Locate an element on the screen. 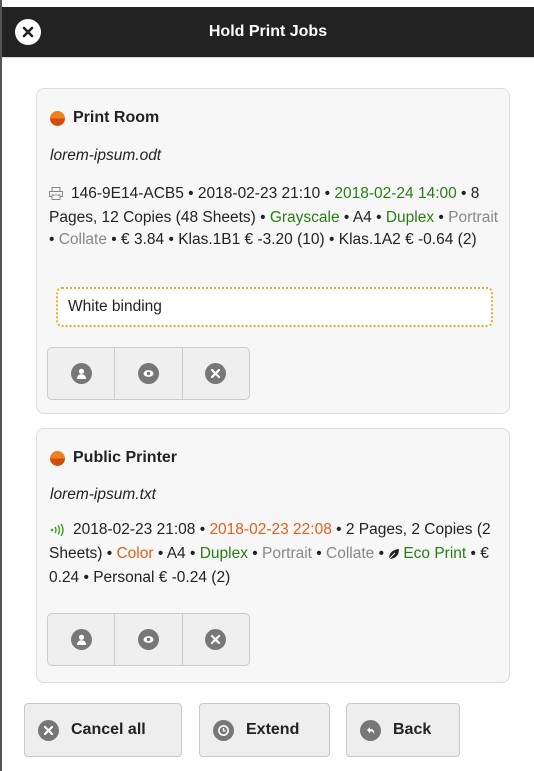 Image resolution: width=534 pixels, height=771 pixels. wireless-print-icon is located at coordinates (57, 532).